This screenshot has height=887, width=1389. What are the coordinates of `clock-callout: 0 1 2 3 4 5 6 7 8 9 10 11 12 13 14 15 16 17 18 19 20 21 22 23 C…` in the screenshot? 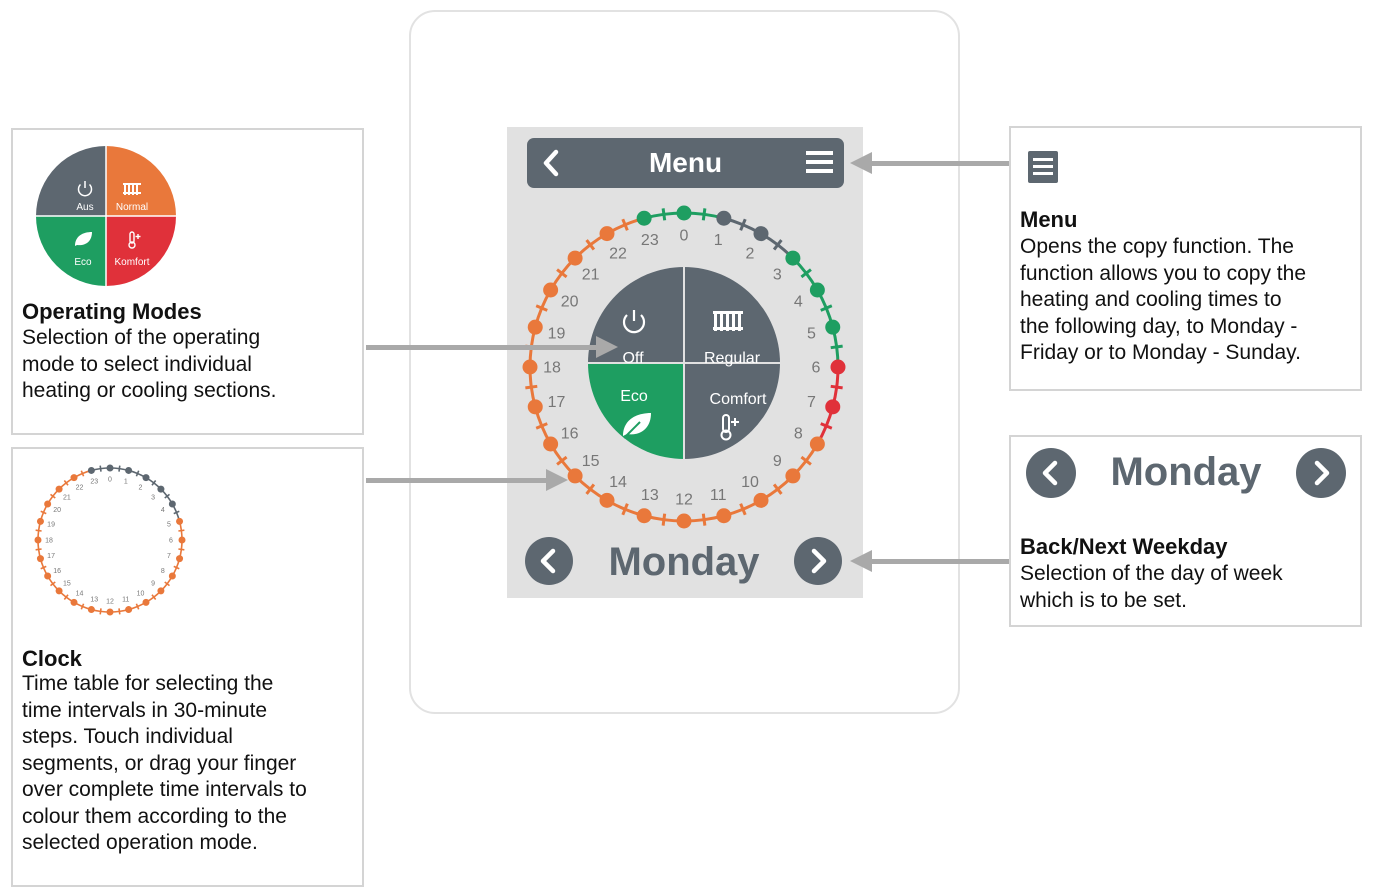 It's located at (187, 667).